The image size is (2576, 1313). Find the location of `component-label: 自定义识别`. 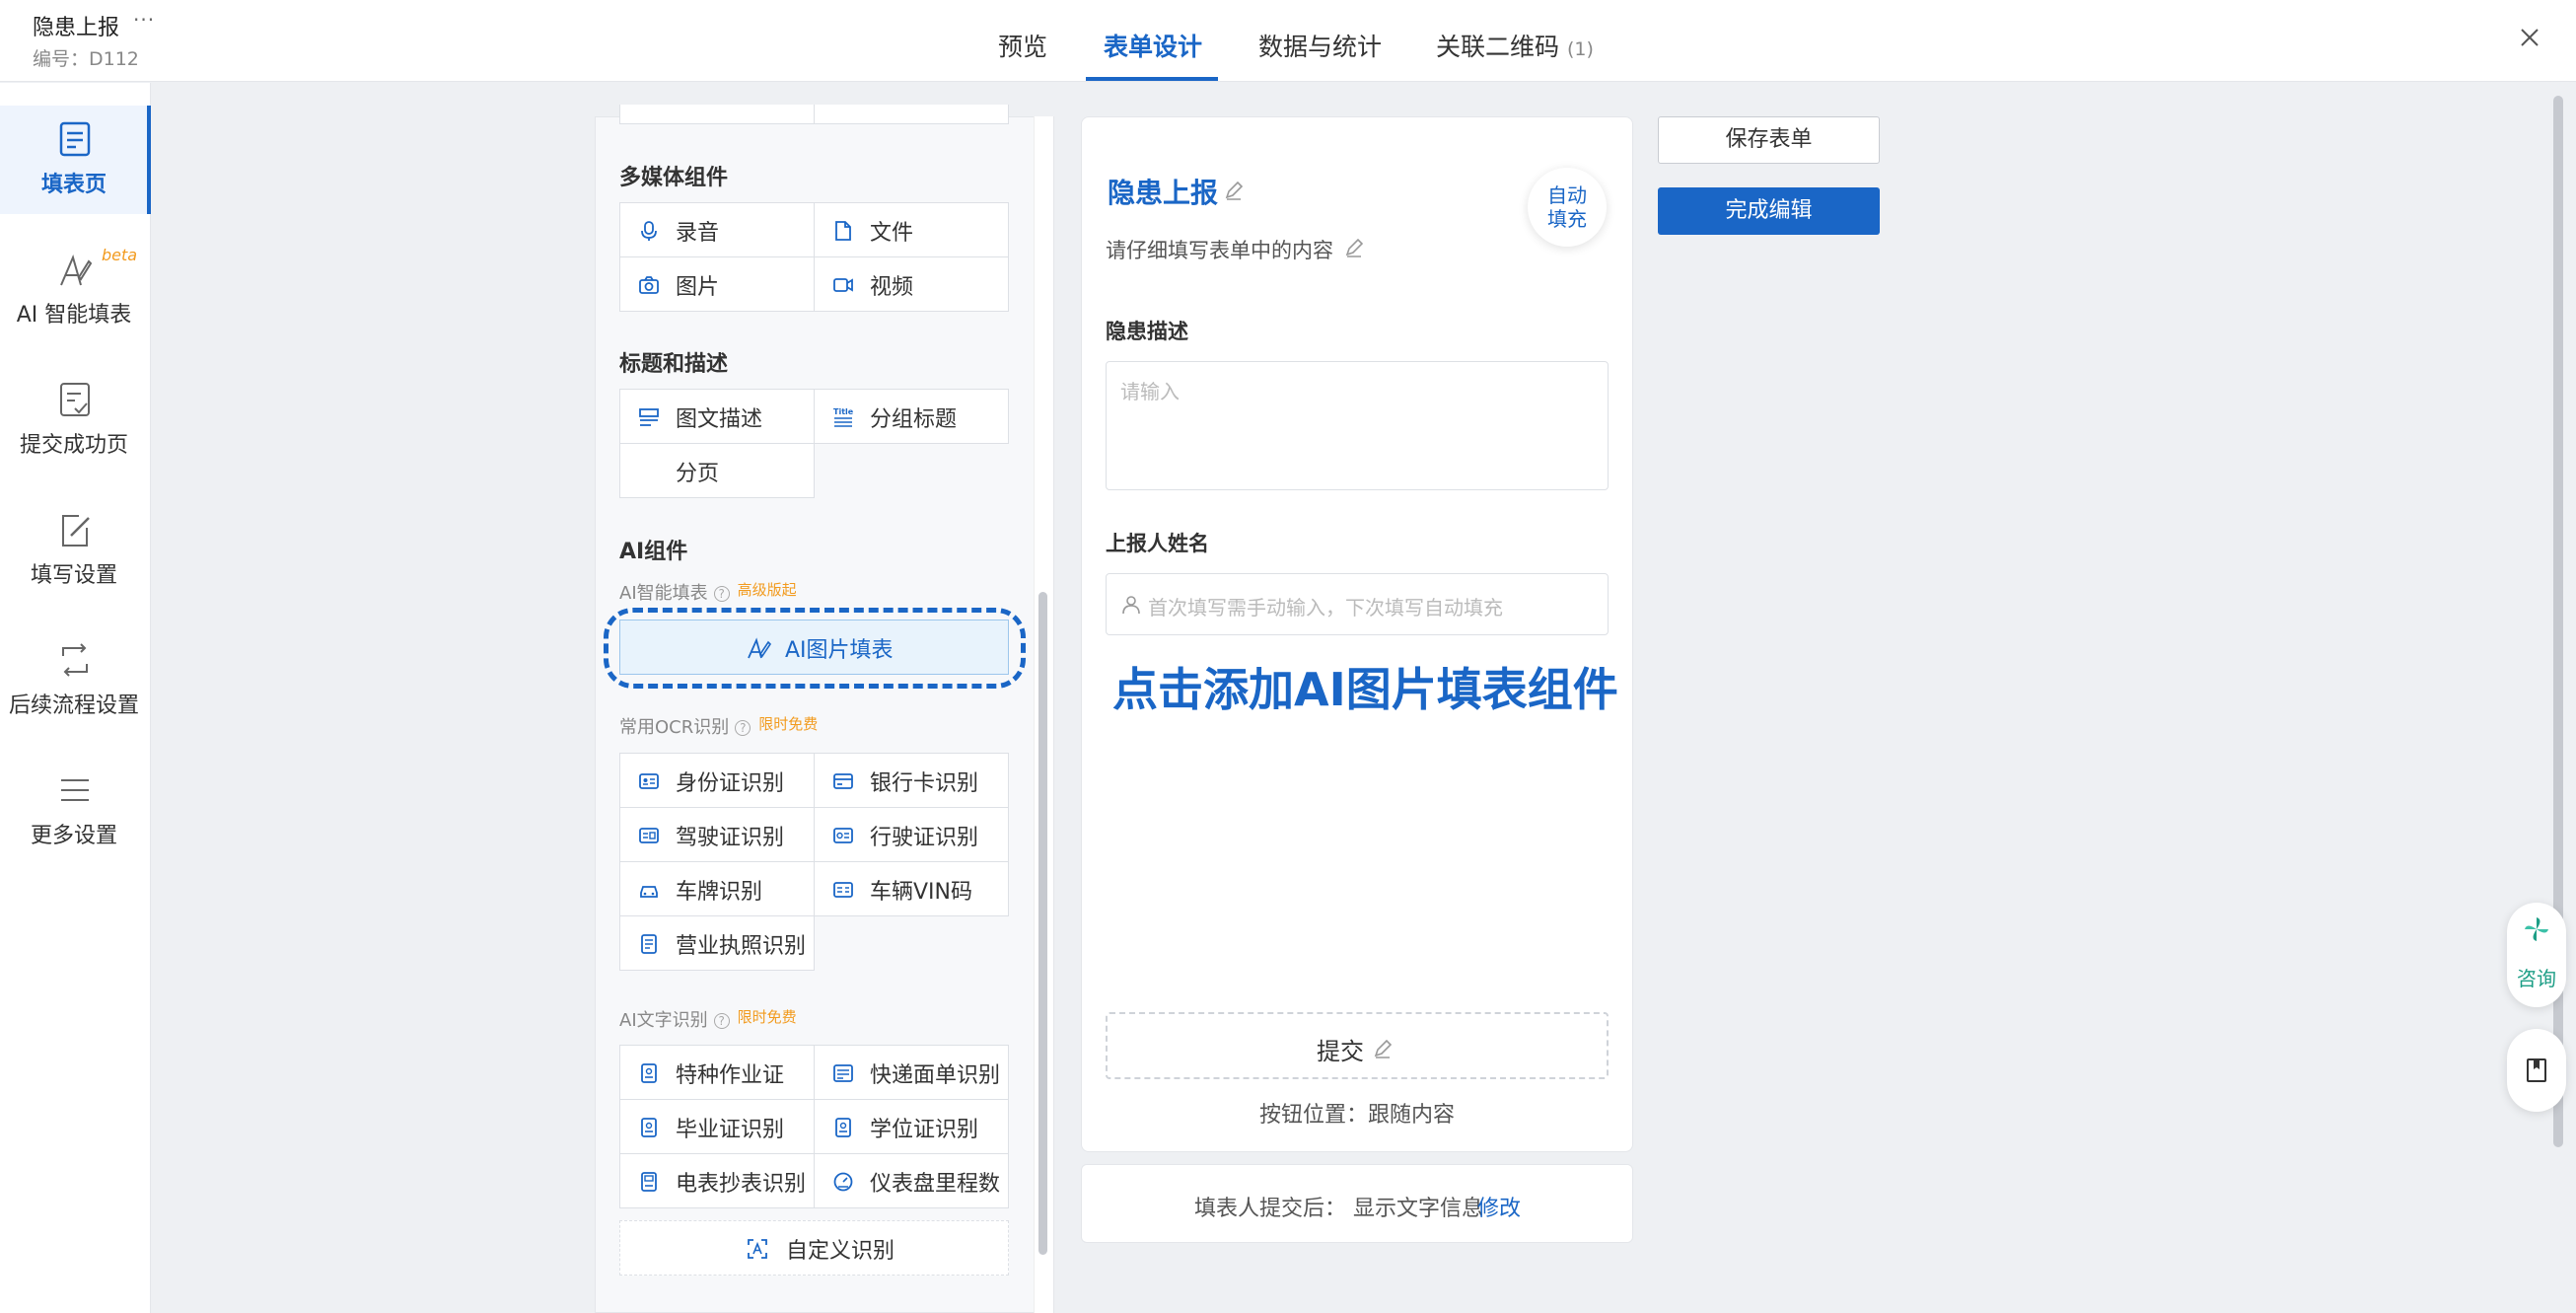

component-label: 自定义识别 is located at coordinates (840, 1251).